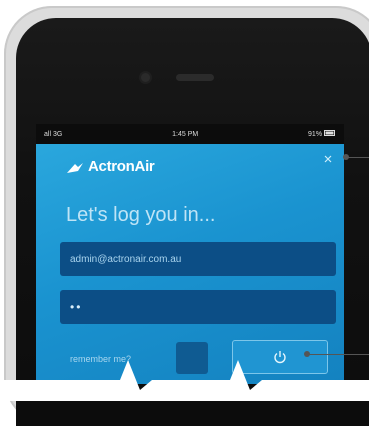 The height and width of the screenshot is (426, 369). I want to click on close-icon, so click(328, 160).